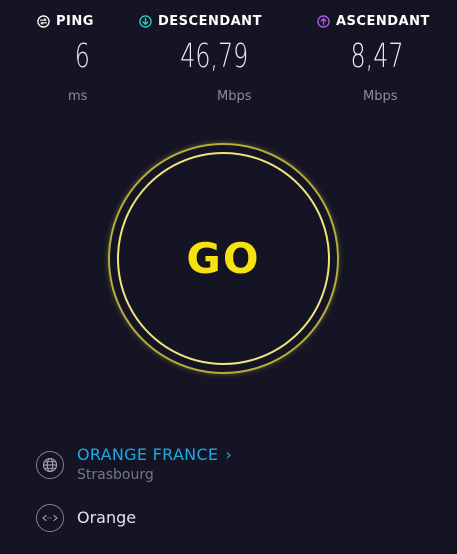  Describe the element at coordinates (229, 454) in the screenshot. I see `chevron-right-icon: ›` at that location.